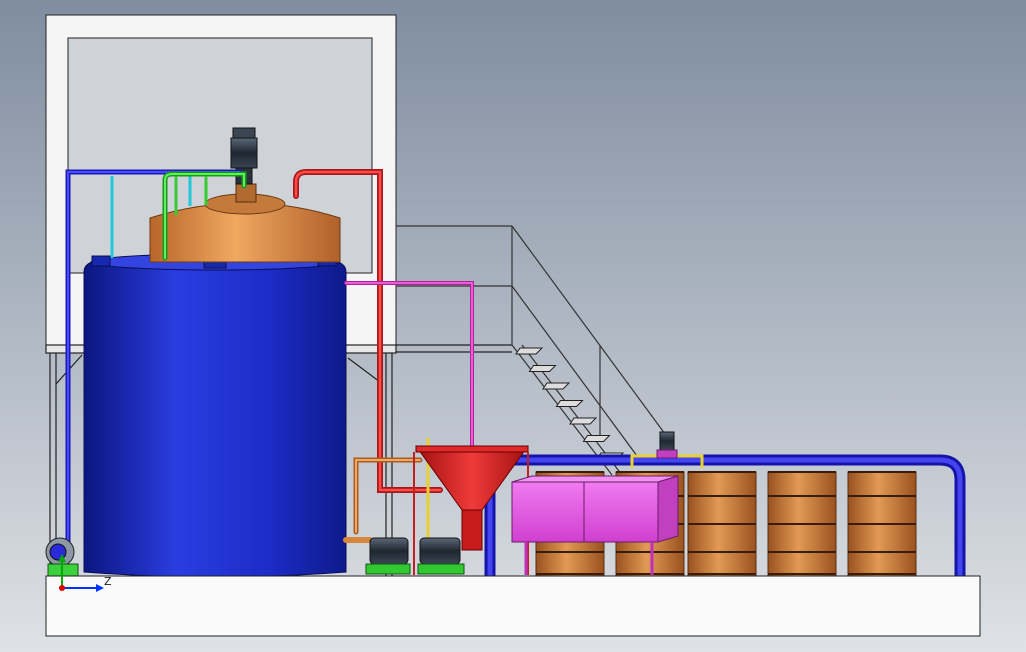 The height and width of the screenshot is (652, 1026). What do you see at coordinates (215, 415) in the screenshot?
I see `main-storage-tank` at bounding box center [215, 415].